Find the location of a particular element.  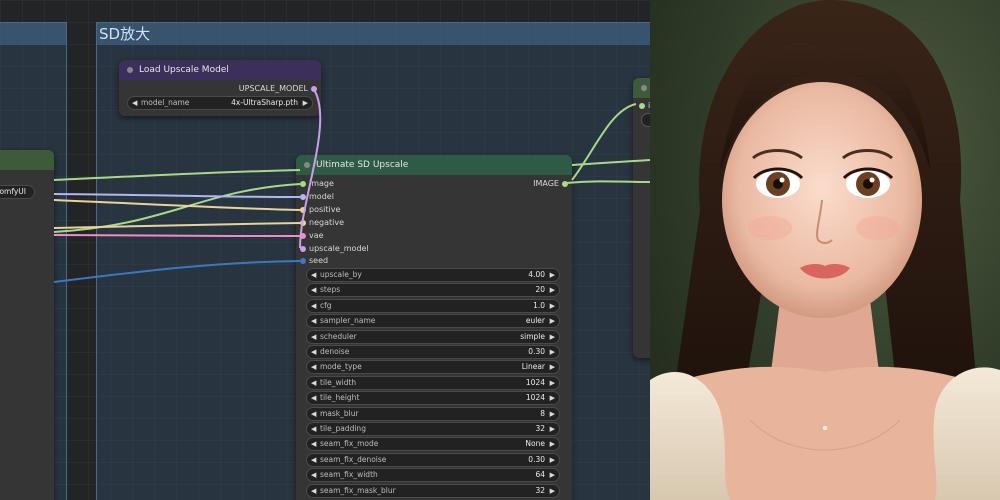

necklace-pendant is located at coordinates (825, 428).